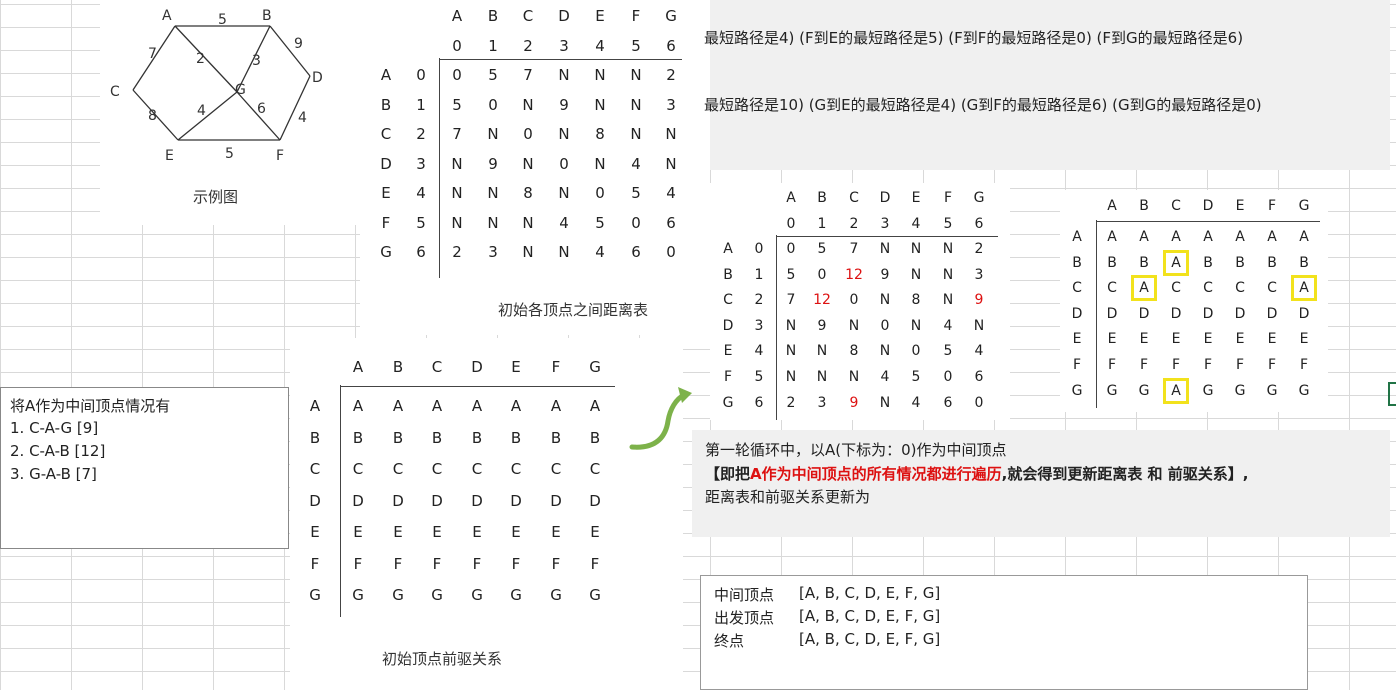  What do you see at coordinates (564, 46) in the screenshot?
I see `col-index: 3` at bounding box center [564, 46].